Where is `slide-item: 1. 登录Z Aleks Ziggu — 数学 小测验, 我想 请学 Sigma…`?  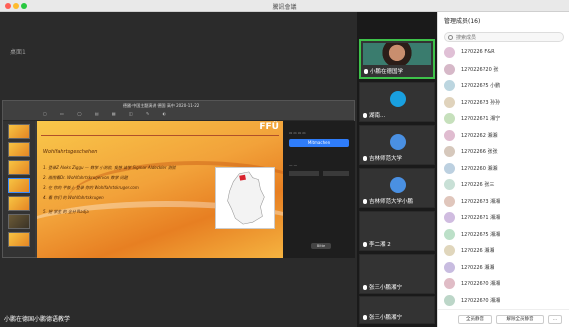 slide-item: 1. 登录Z Aleks Ziggu — 数学 小测验, 我想 请学 Sigma… is located at coordinates (109, 167).